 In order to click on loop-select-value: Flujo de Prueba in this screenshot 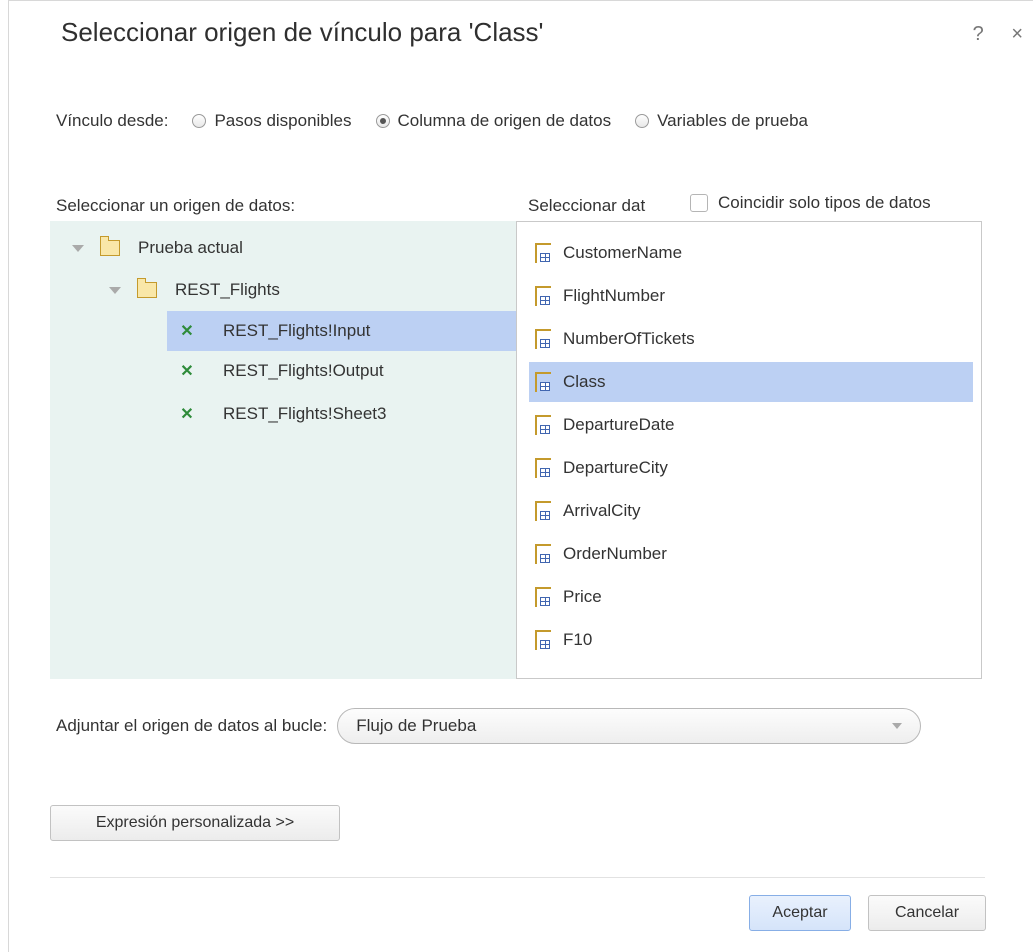, I will do `click(416, 725)`.